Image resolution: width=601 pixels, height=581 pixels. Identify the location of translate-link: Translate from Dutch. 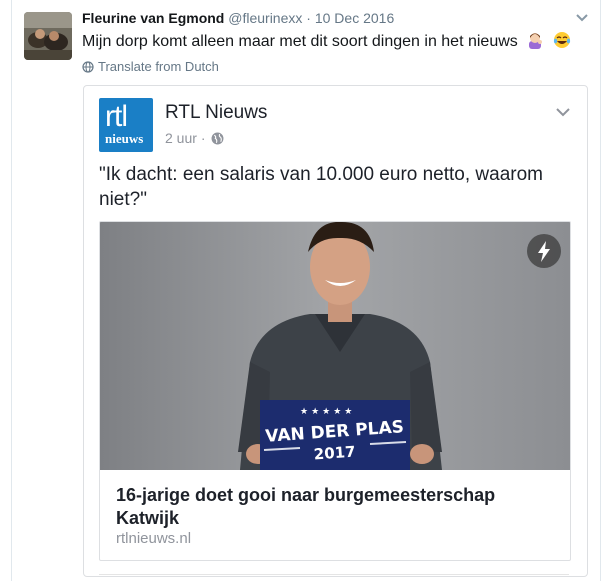
(150, 66).